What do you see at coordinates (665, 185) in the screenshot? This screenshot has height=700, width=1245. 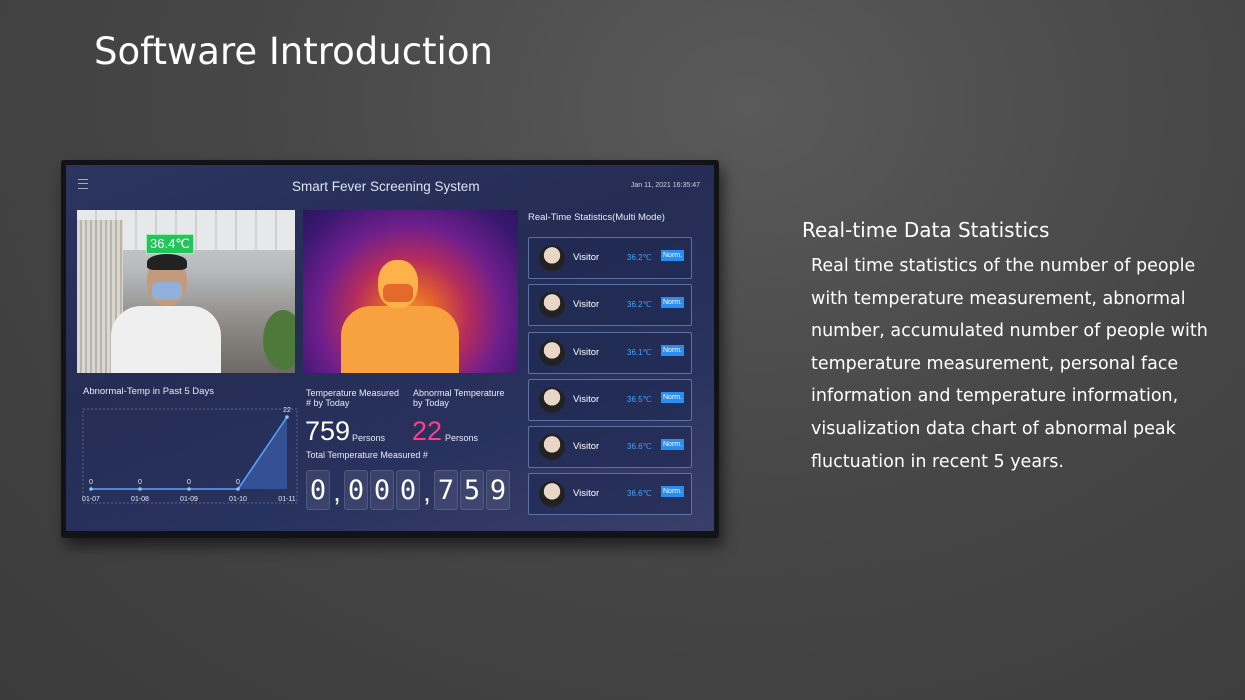 I see `datetime: Jan 11, 2021 16:35:47` at bounding box center [665, 185].